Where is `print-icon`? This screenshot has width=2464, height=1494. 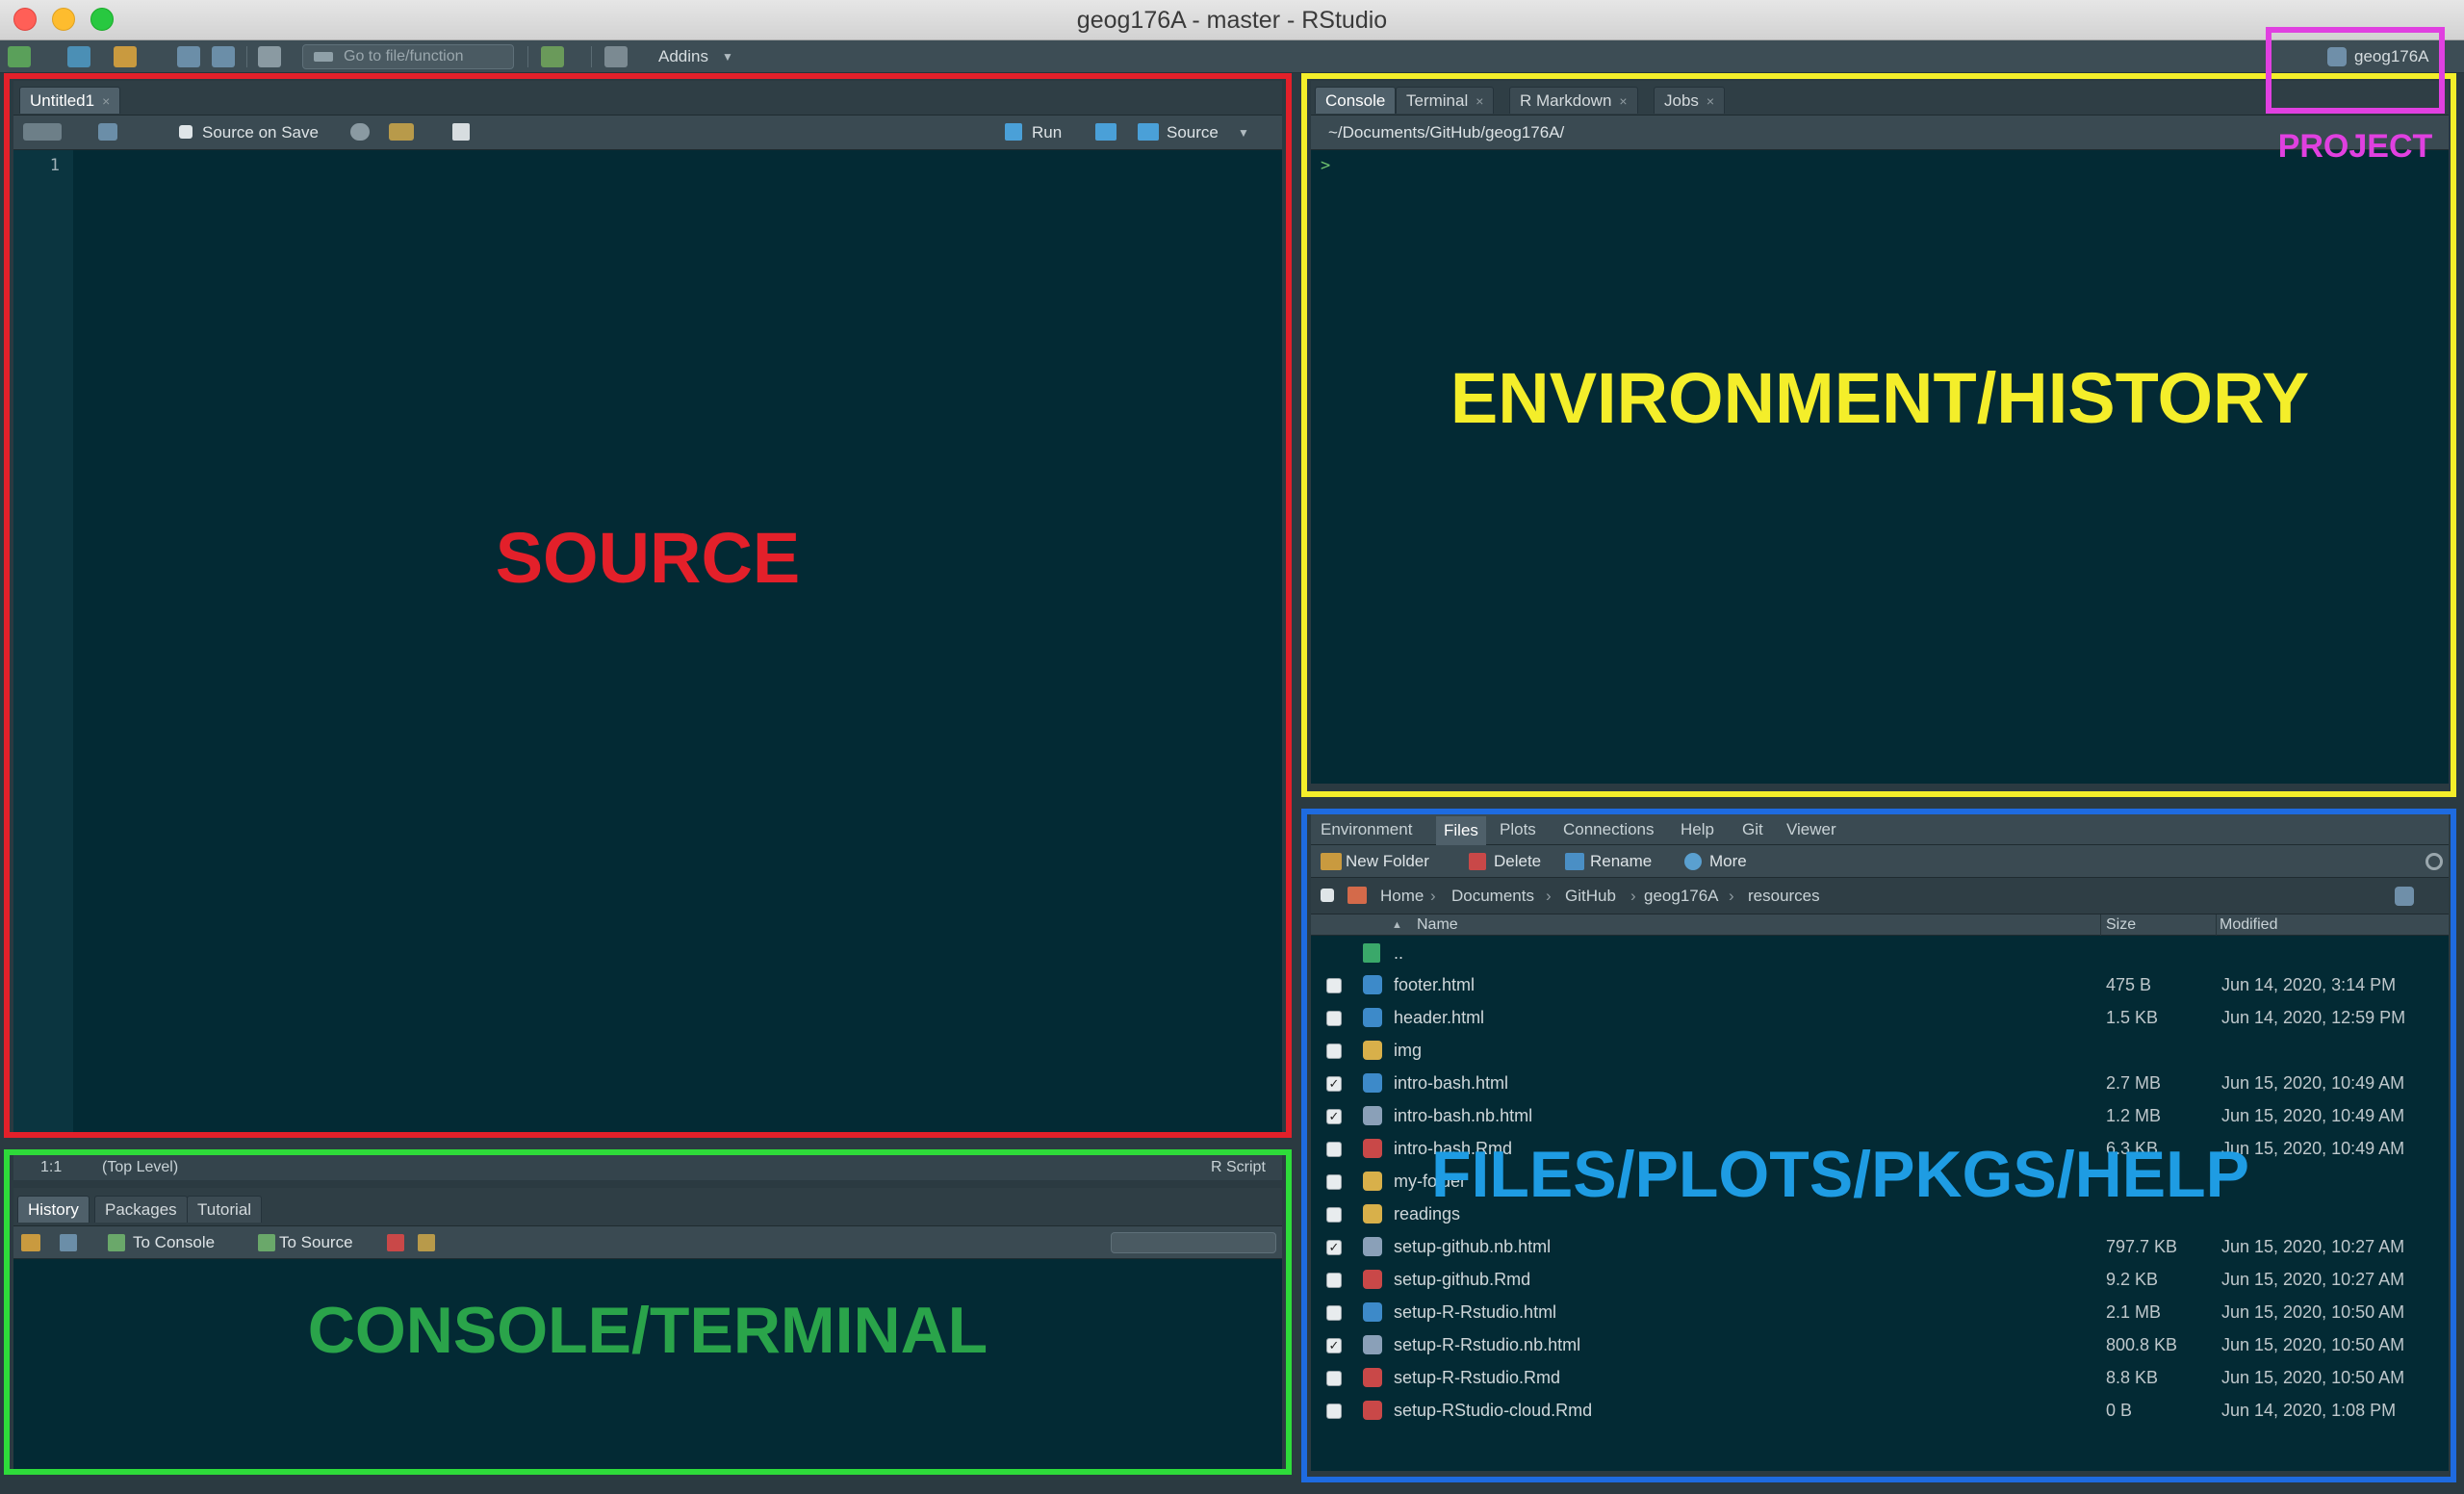 print-icon is located at coordinates (269, 57).